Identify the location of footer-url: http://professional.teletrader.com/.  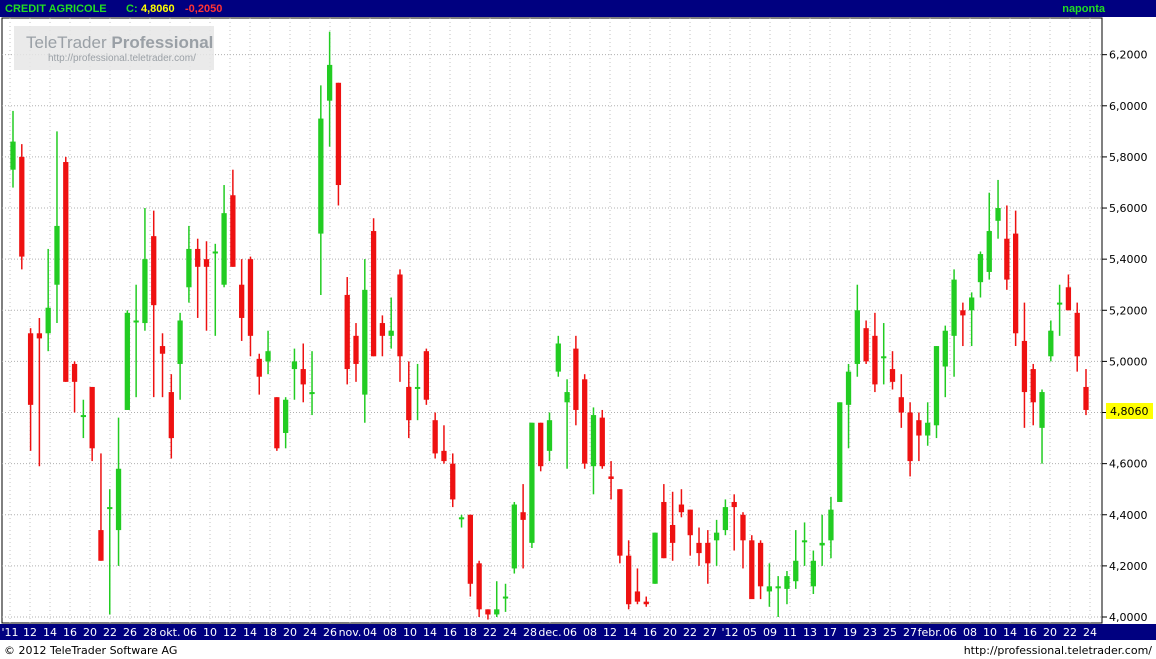
(1058, 650).